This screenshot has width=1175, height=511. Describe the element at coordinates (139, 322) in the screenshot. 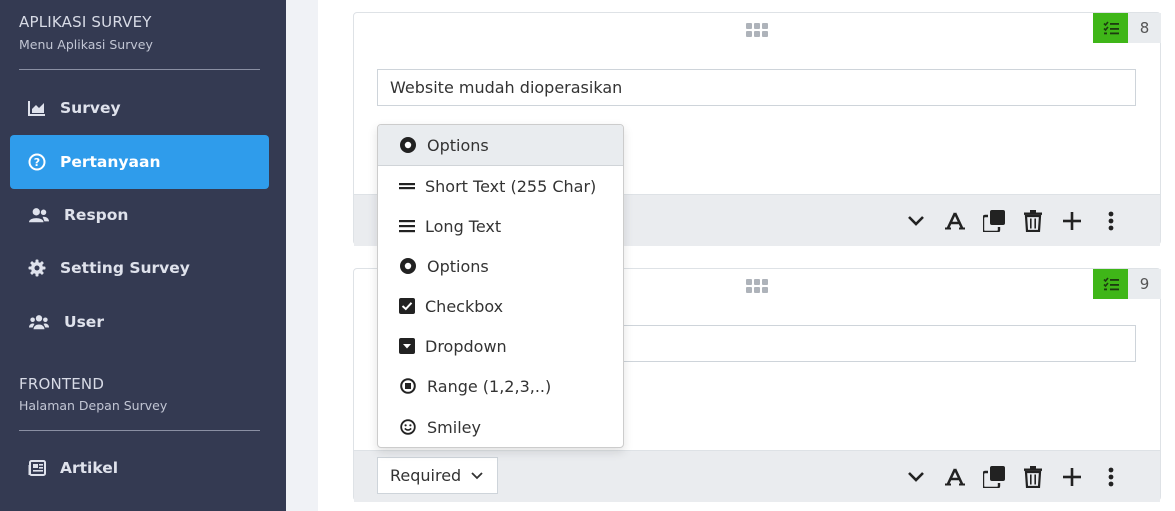

I see `sidebar-item-user: User` at that location.